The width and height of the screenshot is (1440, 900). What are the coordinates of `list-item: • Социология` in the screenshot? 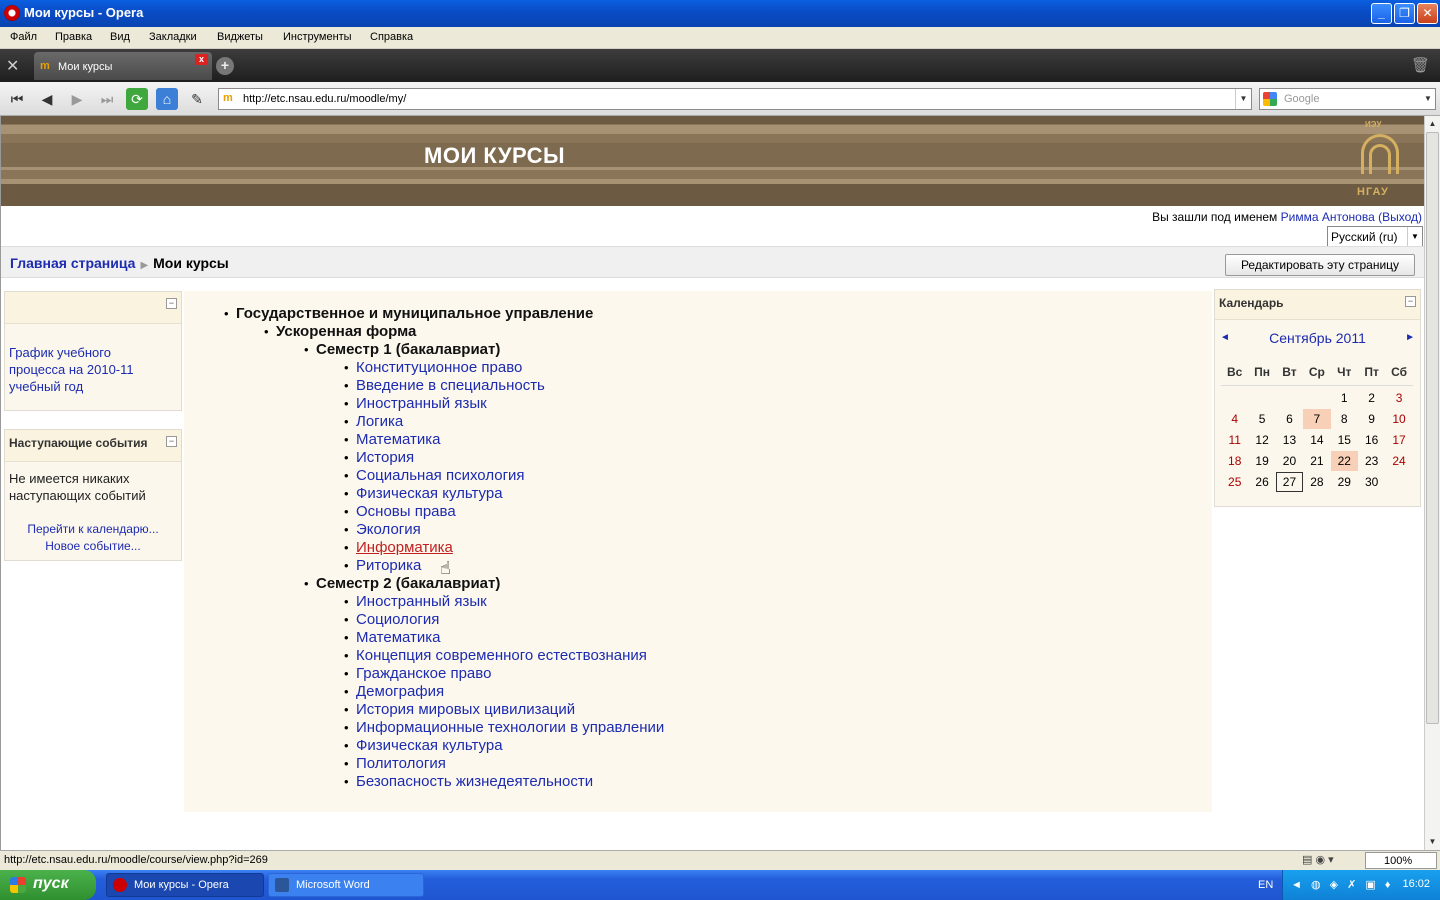 It's located at (698, 620).